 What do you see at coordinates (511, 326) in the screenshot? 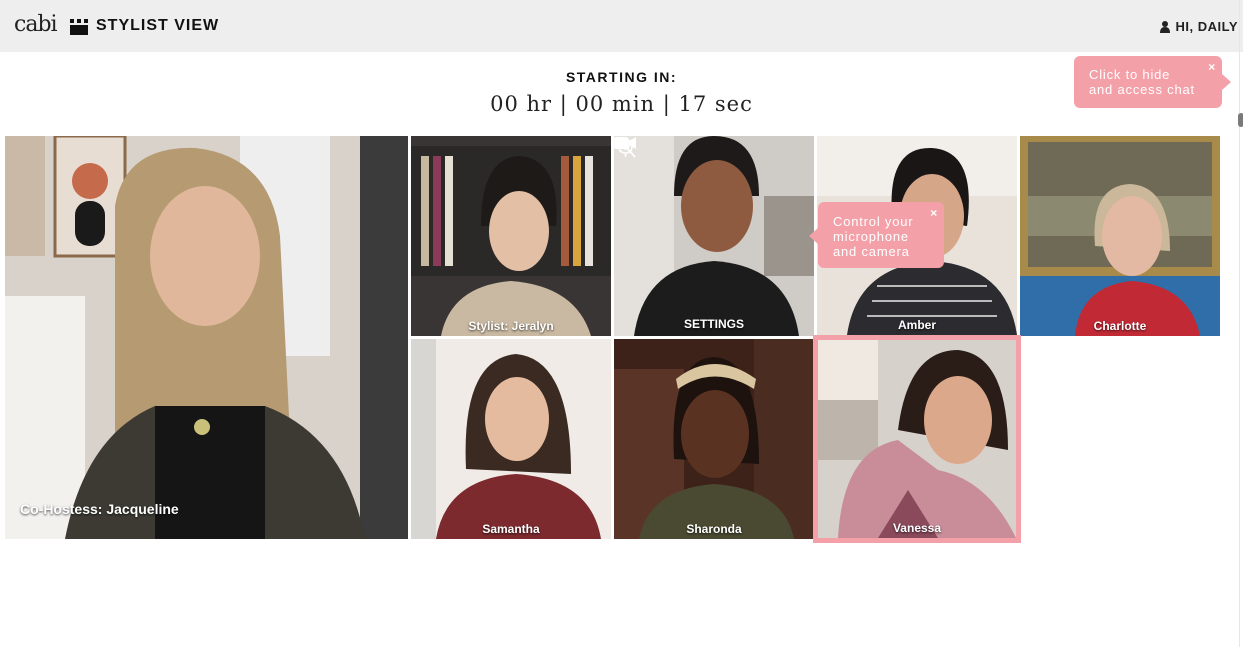
I see `tile-name-label: Stylist: Jeralyn` at bounding box center [511, 326].